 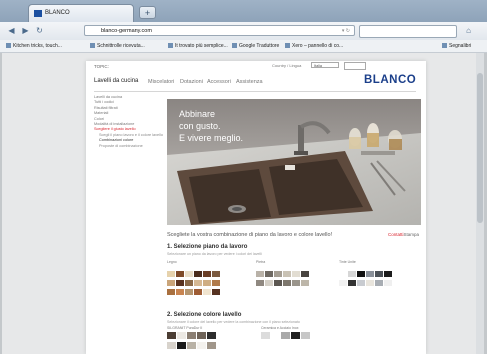 I want to click on page-scrollbar, so click(x=480, y=203).